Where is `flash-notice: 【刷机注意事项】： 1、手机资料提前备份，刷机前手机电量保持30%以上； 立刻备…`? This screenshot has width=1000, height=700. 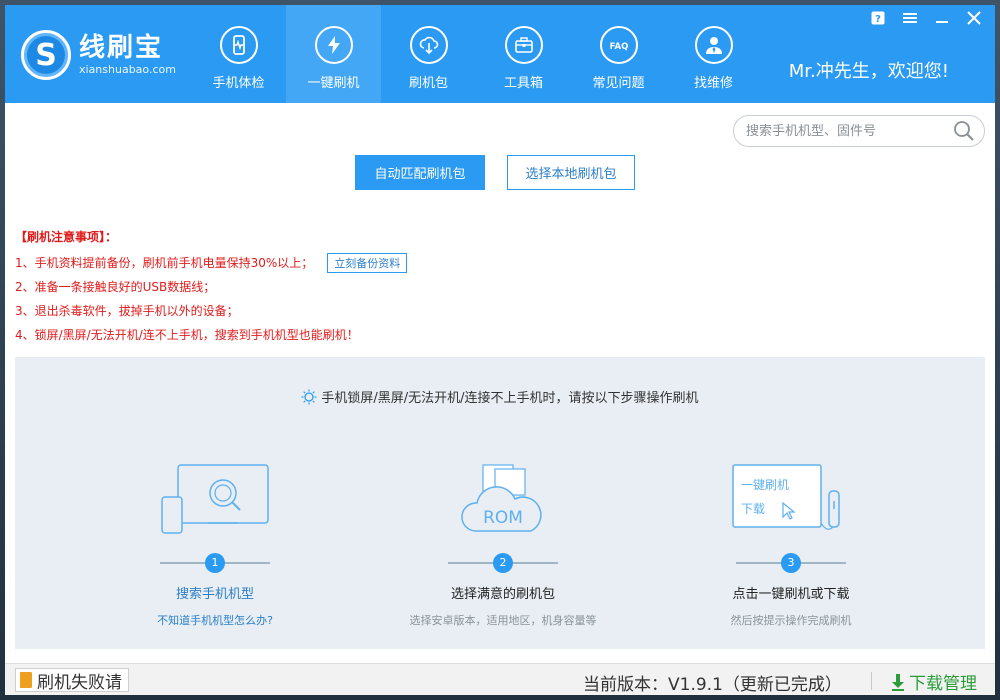 flash-notice: 【刷机注意事项】： 1、手机资料提前备份，刷机前手机电量保持30%以上； 立刻备… is located at coordinates (211, 287).